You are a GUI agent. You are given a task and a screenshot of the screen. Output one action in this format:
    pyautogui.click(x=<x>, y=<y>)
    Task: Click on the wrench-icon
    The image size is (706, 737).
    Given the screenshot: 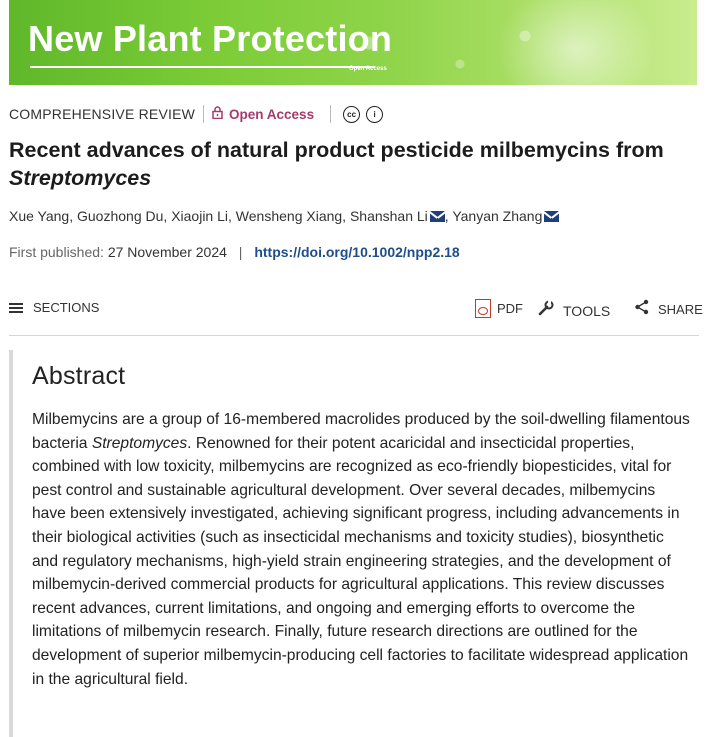 What is the action you would take?
    pyautogui.click(x=546, y=310)
    